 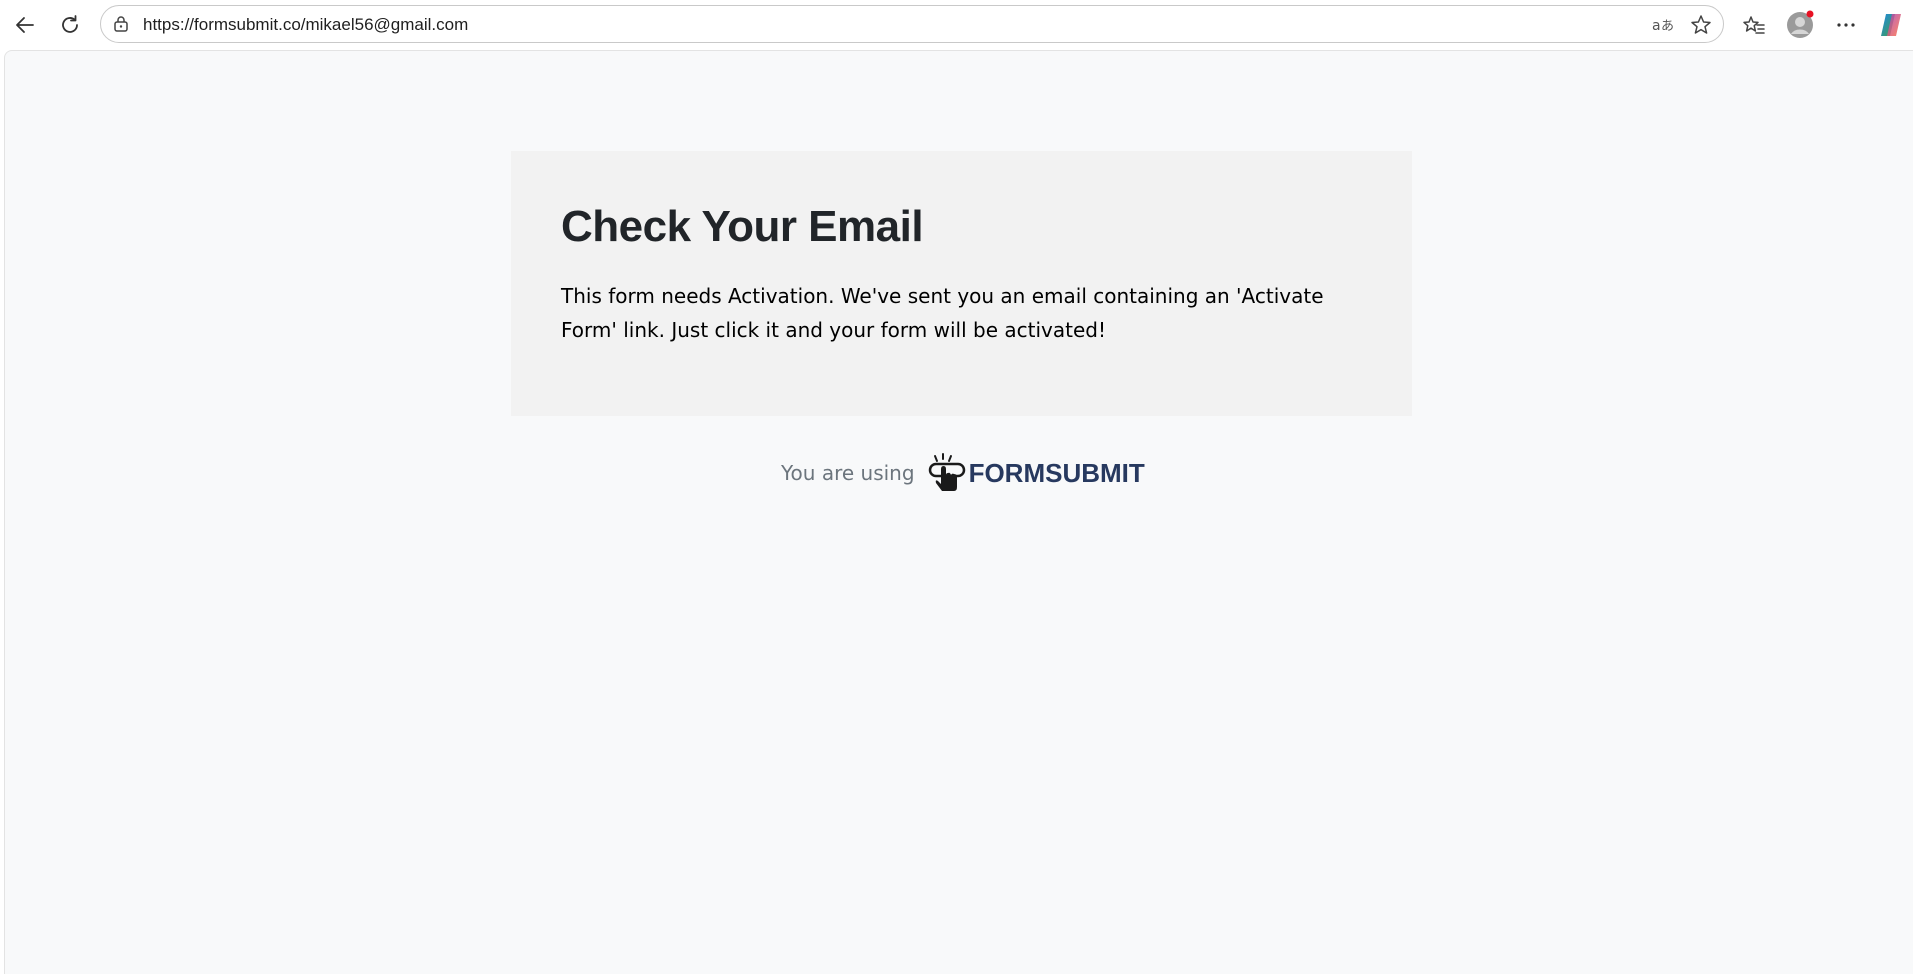 I want to click on more-button, so click(x=1846, y=25).